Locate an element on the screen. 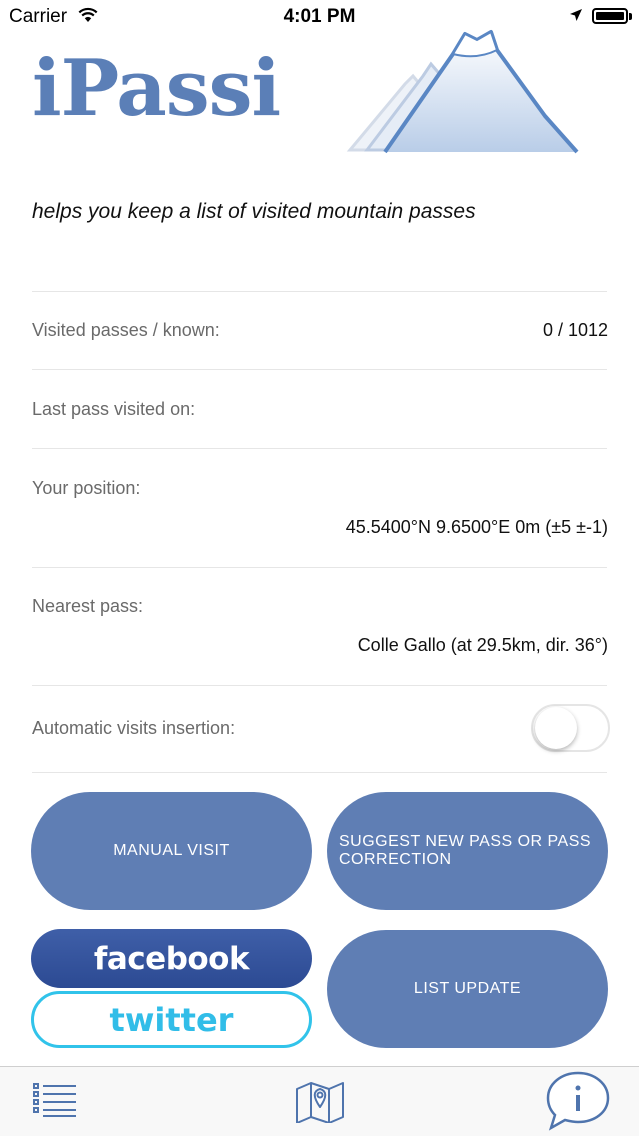 This screenshot has height=1137, width=639. list-update-button: LIST UPDATE is located at coordinates (467, 989).